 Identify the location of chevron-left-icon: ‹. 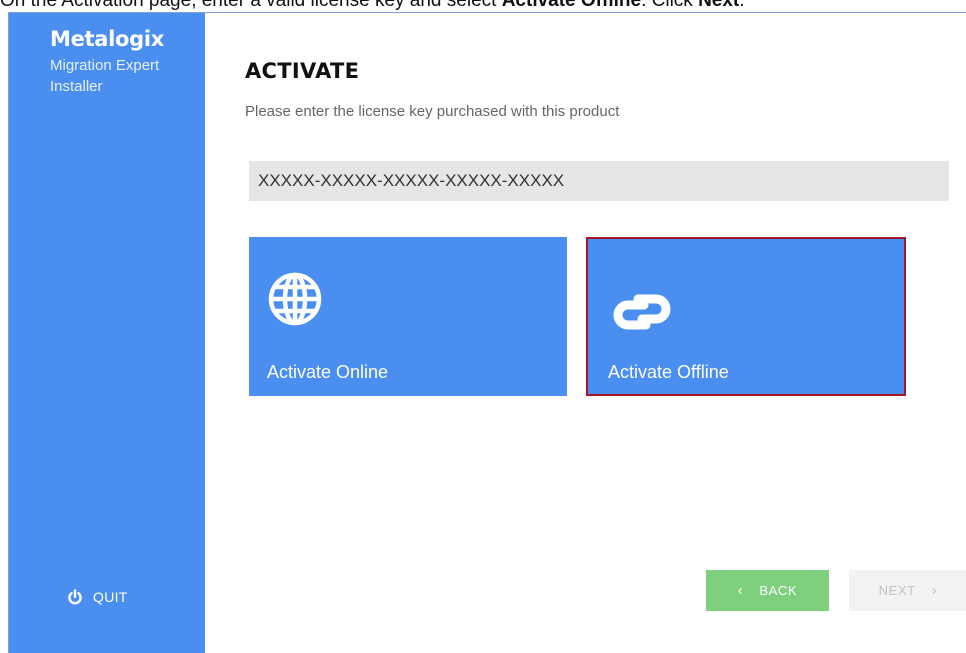
(740, 590).